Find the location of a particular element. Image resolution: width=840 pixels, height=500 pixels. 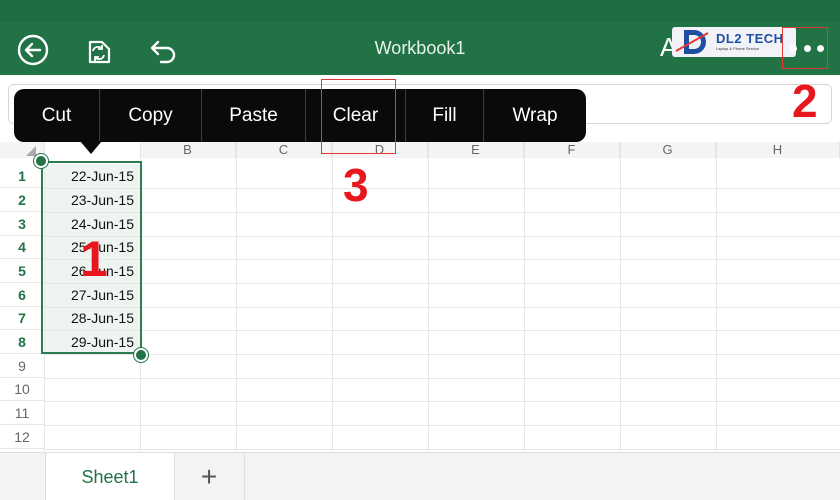

row-header: 8 is located at coordinates (22, 342).